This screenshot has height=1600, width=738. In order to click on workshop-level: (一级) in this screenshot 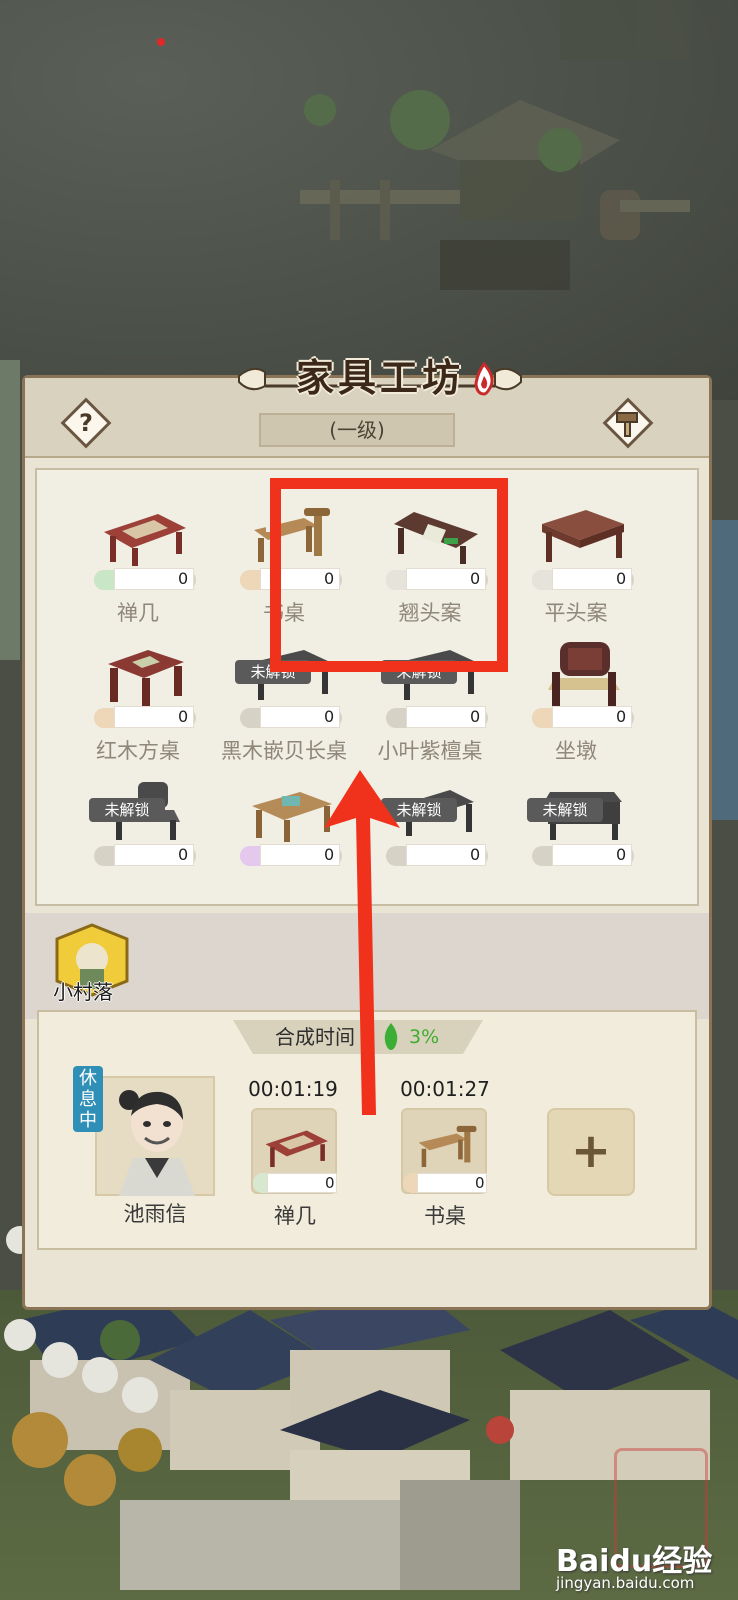, I will do `click(357, 430)`.